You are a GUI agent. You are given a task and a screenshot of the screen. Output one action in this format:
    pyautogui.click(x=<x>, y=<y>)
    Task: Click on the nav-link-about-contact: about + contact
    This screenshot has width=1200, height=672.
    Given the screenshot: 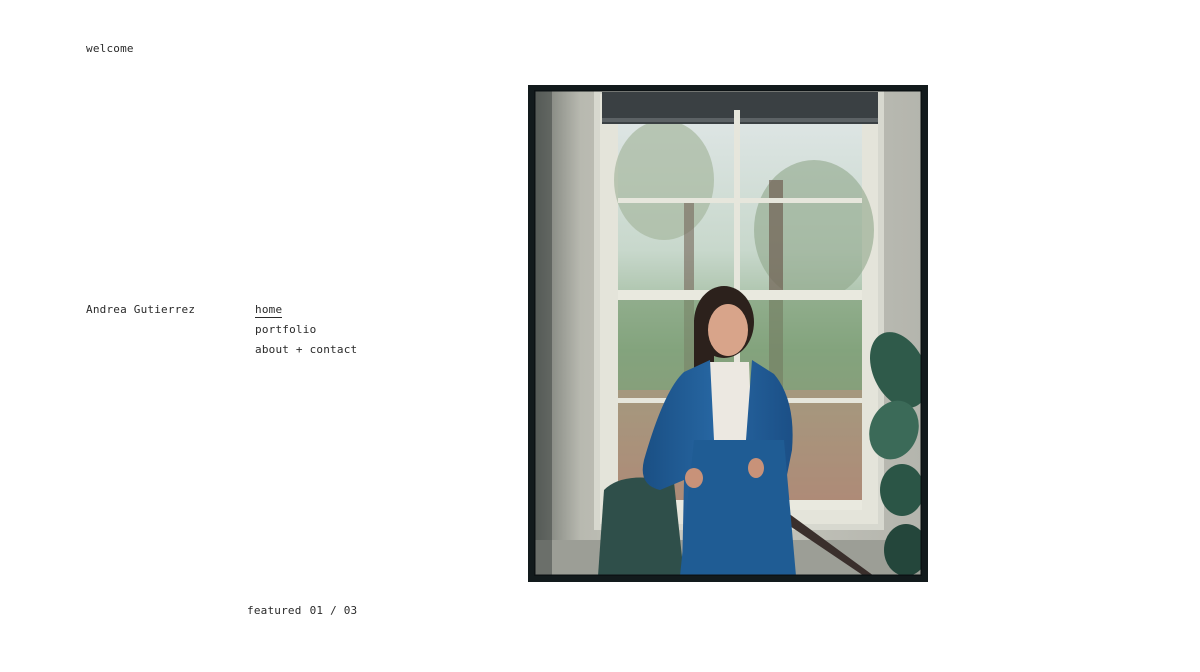 What is the action you would take?
    pyautogui.click(x=306, y=349)
    